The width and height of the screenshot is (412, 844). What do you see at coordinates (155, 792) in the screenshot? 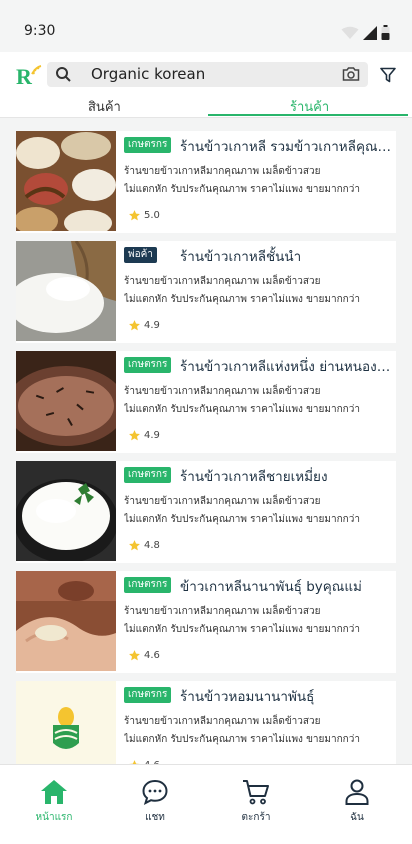
I see `chat-icon` at bounding box center [155, 792].